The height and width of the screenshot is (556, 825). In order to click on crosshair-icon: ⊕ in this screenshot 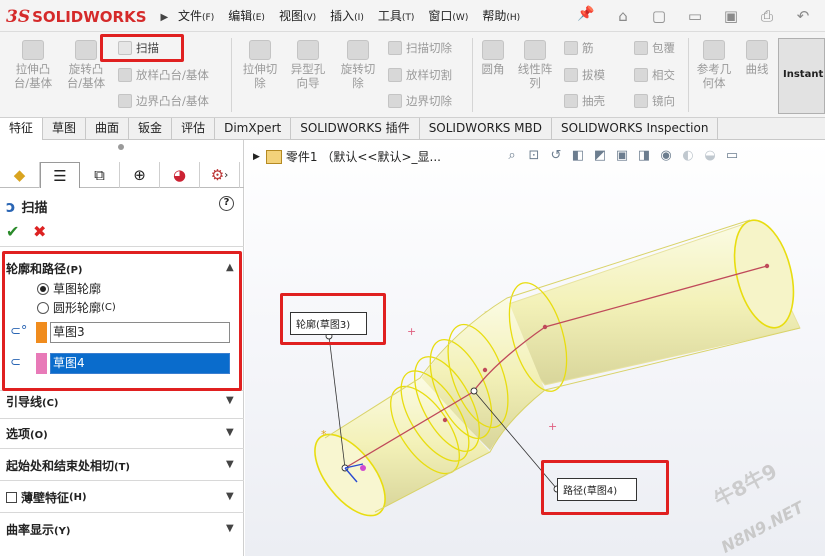, I will do `click(139, 175)`.